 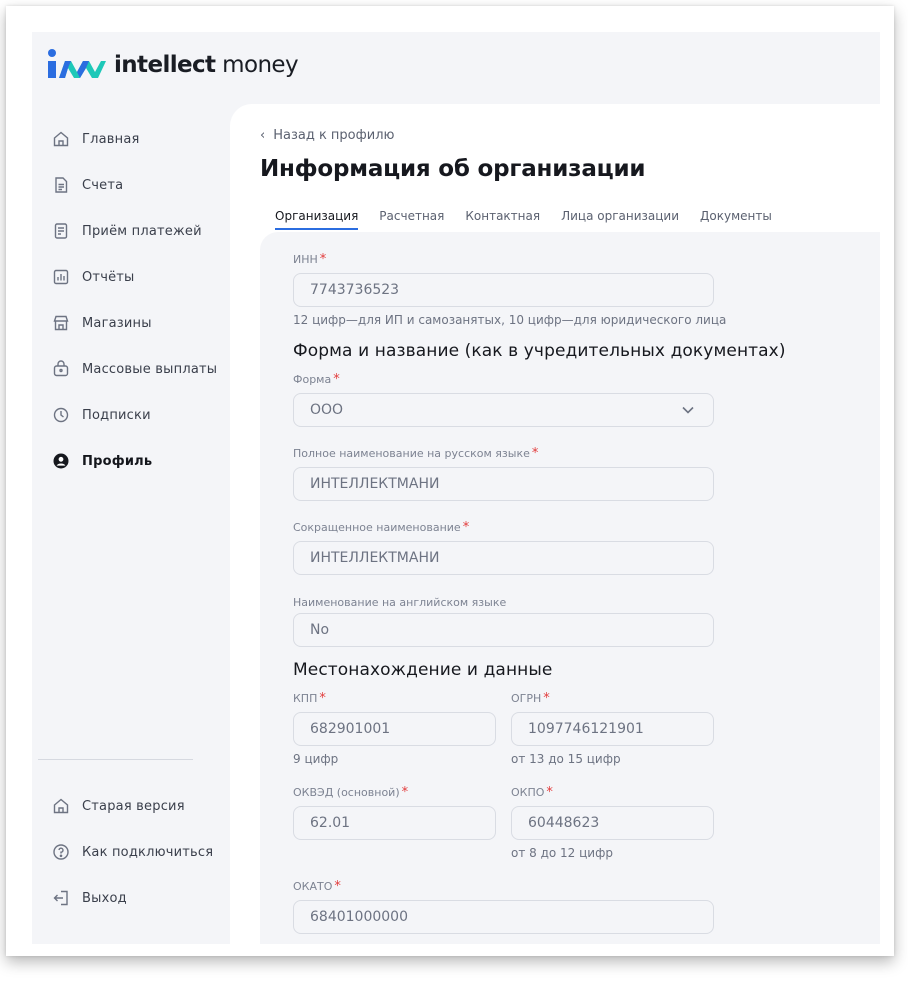 What do you see at coordinates (394, 823) in the screenshot?
I see `okved-field: 62.01` at bounding box center [394, 823].